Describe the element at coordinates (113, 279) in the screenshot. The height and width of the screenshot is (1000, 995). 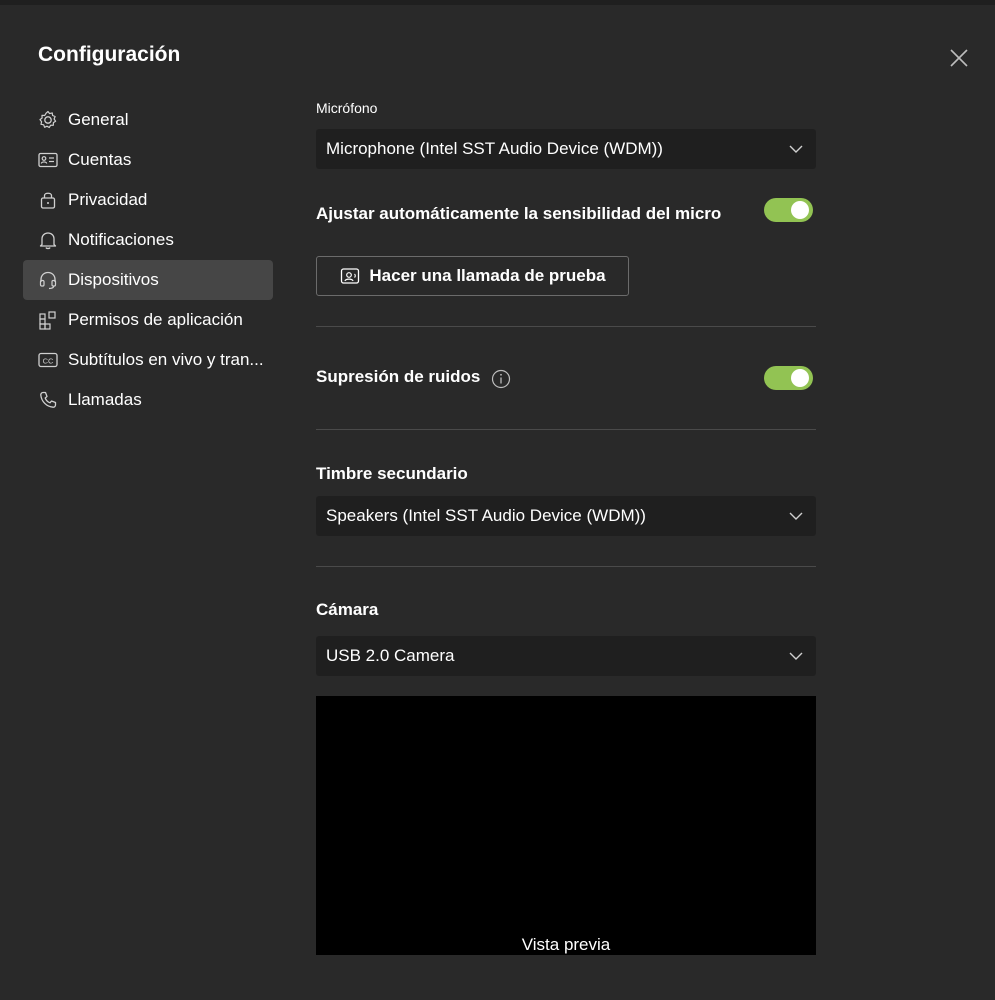
I see `nav-item-label: Dispositivos` at that location.